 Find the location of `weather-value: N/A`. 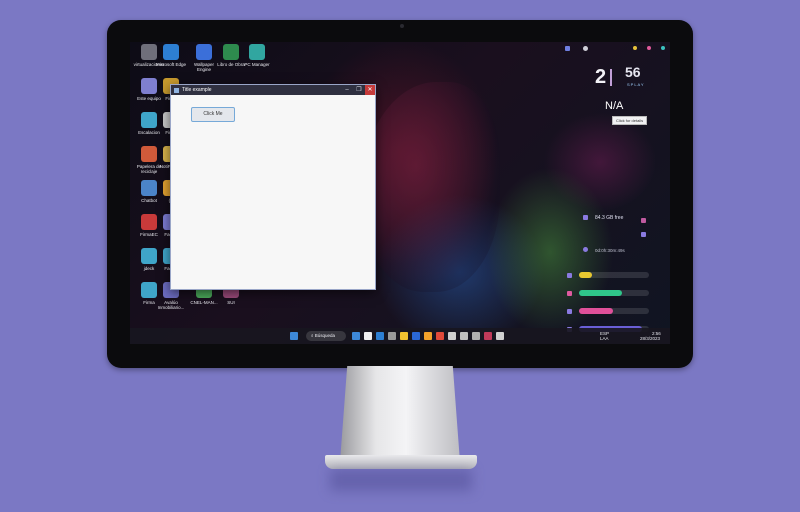

weather-value: N/A is located at coordinates (614, 106).